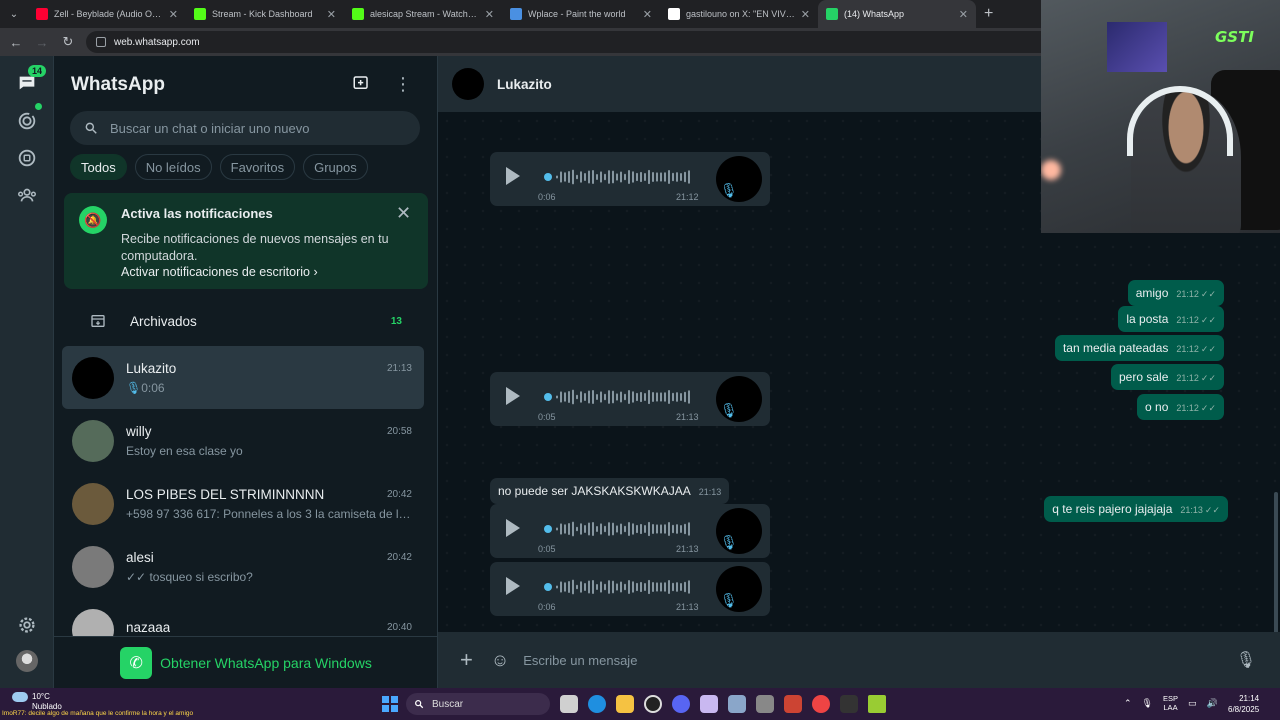  Describe the element at coordinates (403, 84) in the screenshot. I see `menu-kebab-icon: ⋮` at that location.